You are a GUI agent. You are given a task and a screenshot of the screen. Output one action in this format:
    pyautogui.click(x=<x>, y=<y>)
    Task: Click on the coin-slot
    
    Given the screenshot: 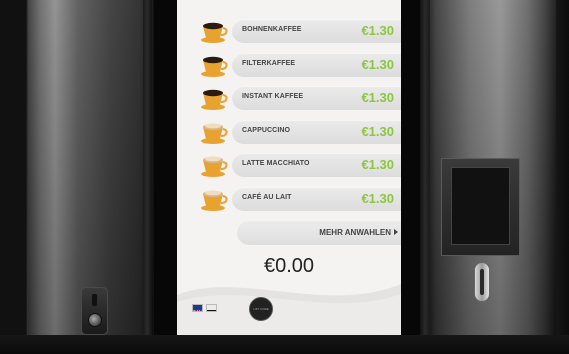 What is the action you would take?
    pyautogui.click(x=482, y=282)
    